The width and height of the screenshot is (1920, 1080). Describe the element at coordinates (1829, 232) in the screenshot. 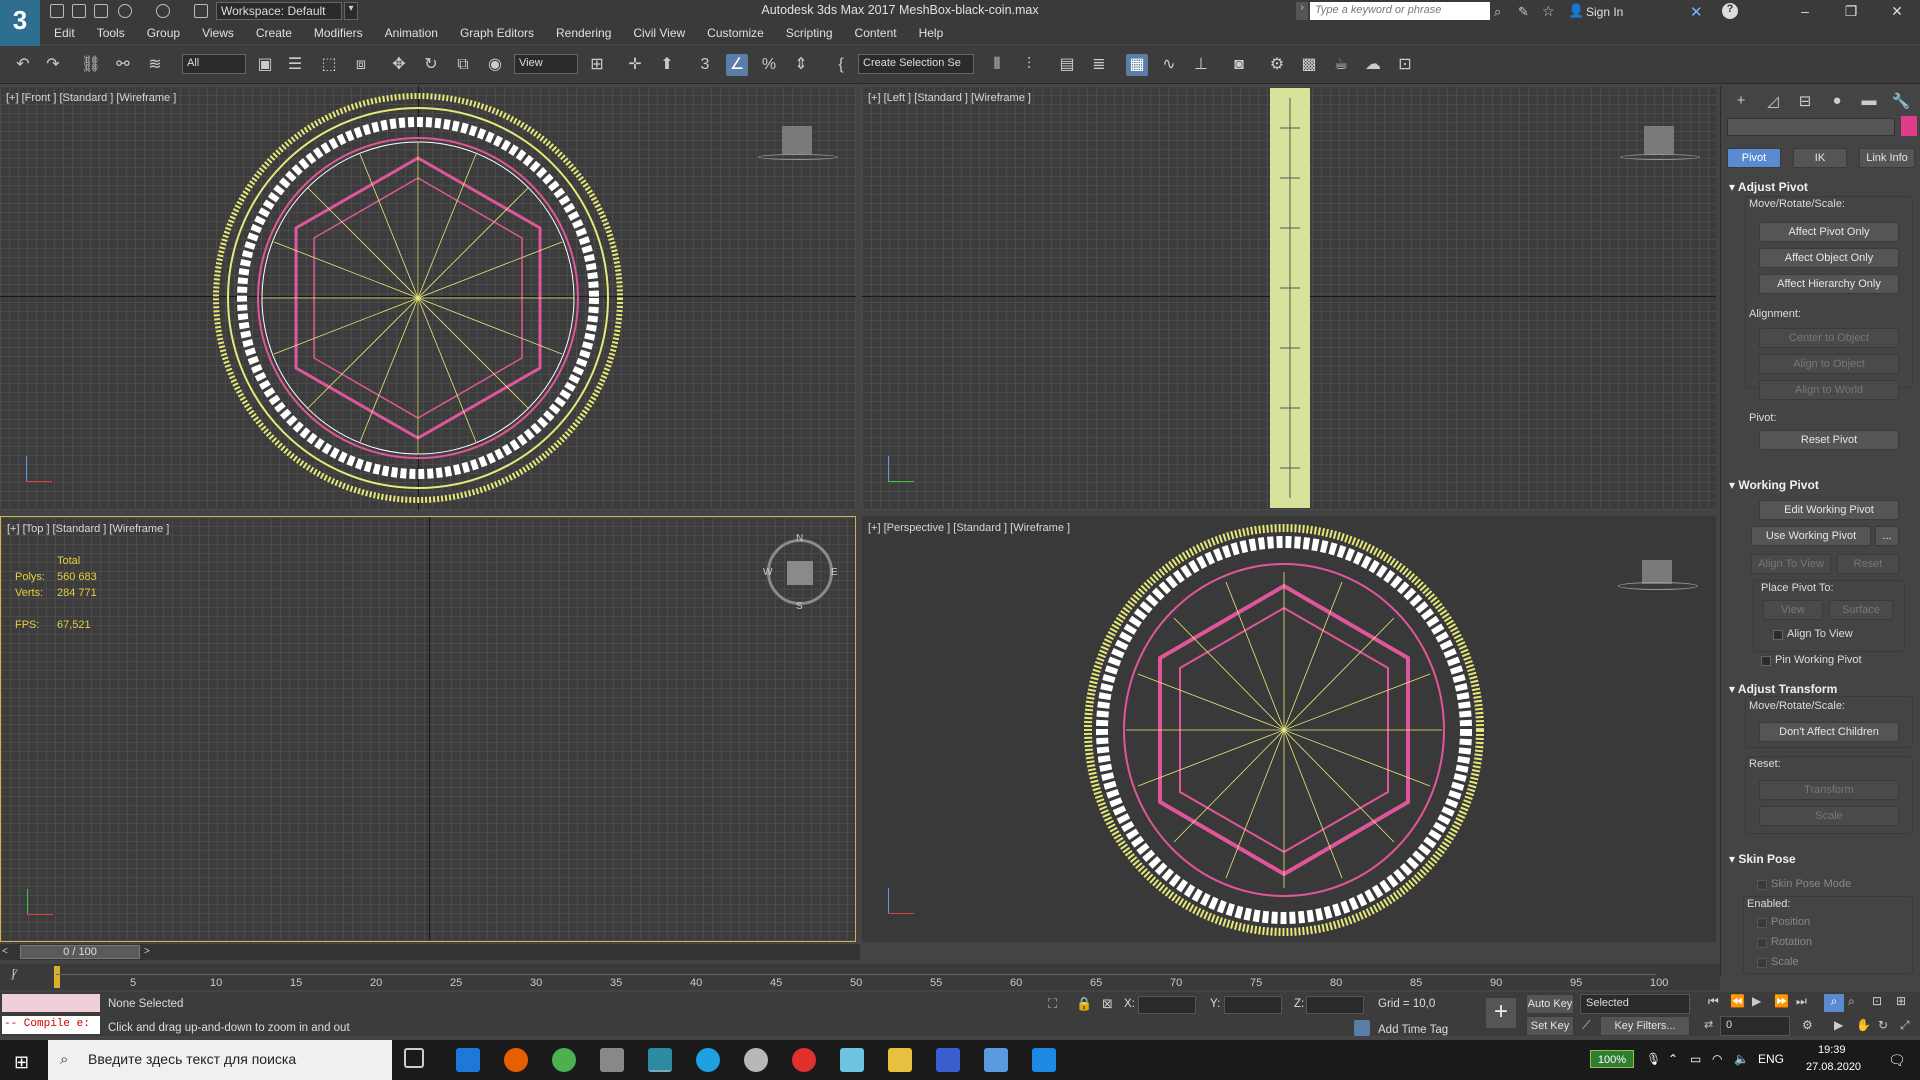

I see `affect-pivot-only-button: Affect Pivot Only` at that location.